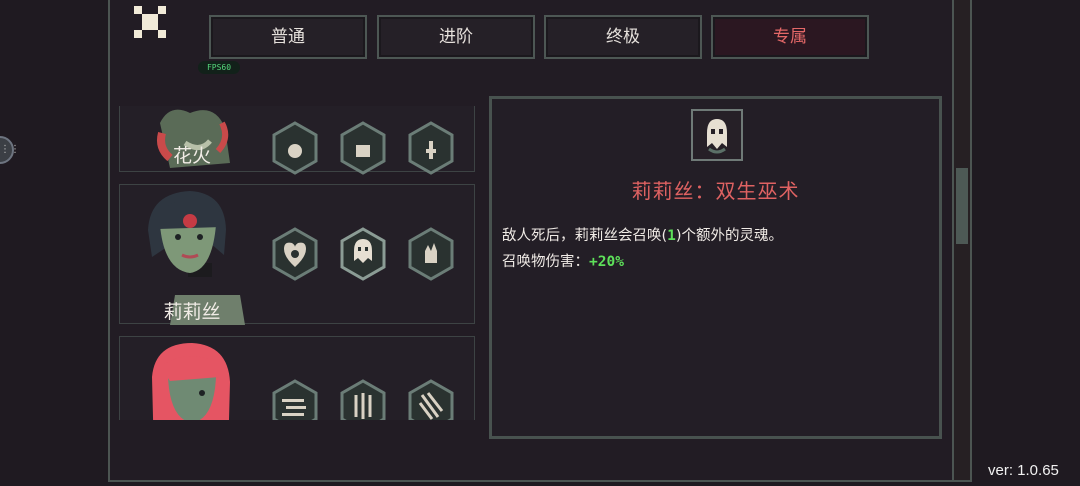 The height and width of the screenshot is (486, 1080). I want to click on floating-menu-handle: ⋮⋮, so click(10, 150).